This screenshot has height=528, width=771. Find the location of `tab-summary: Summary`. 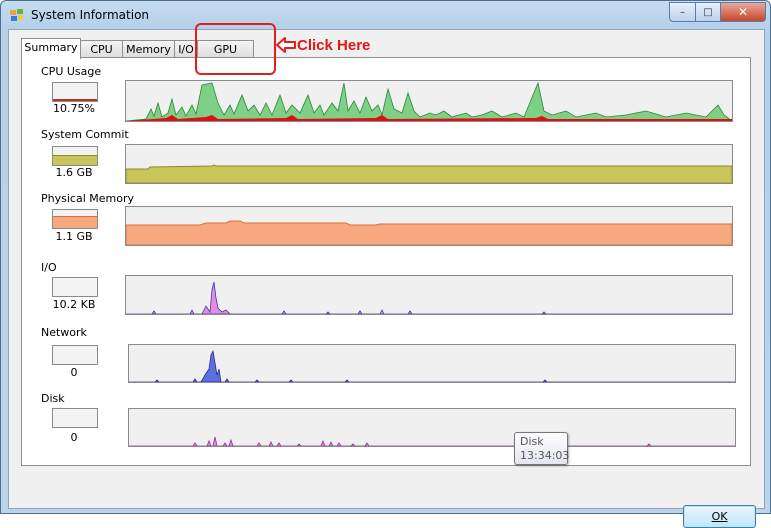

tab-summary: Summary is located at coordinates (51, 48).